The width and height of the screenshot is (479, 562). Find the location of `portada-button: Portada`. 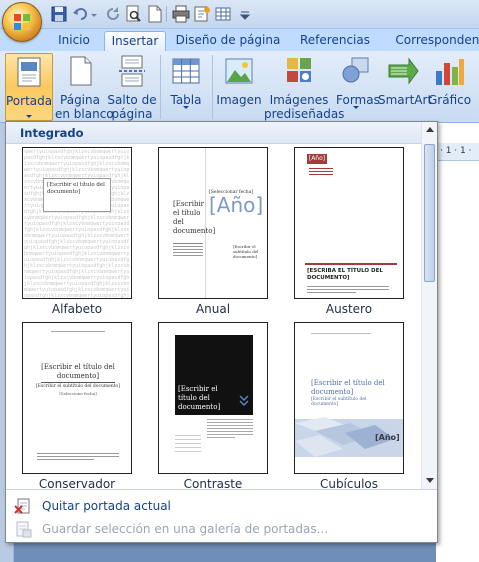

portada-button: Portada is located at coordinates (29, 87).